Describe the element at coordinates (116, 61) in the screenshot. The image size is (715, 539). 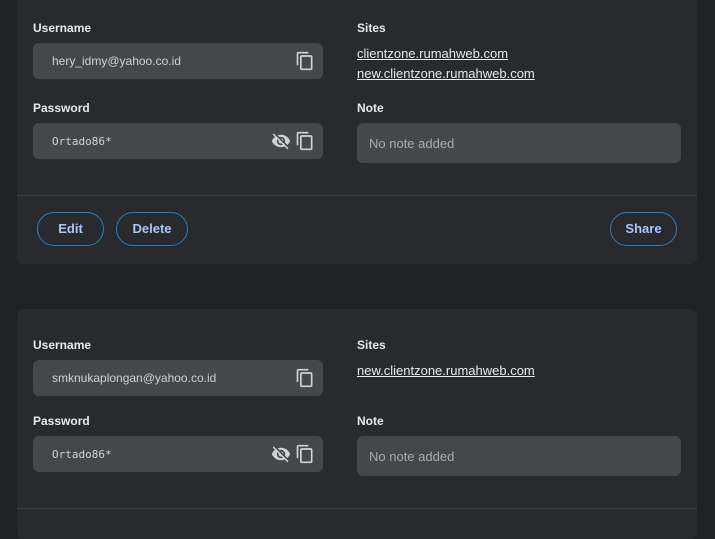
I see `username-value: hery_idmy@yahoo.co.id` at that location.